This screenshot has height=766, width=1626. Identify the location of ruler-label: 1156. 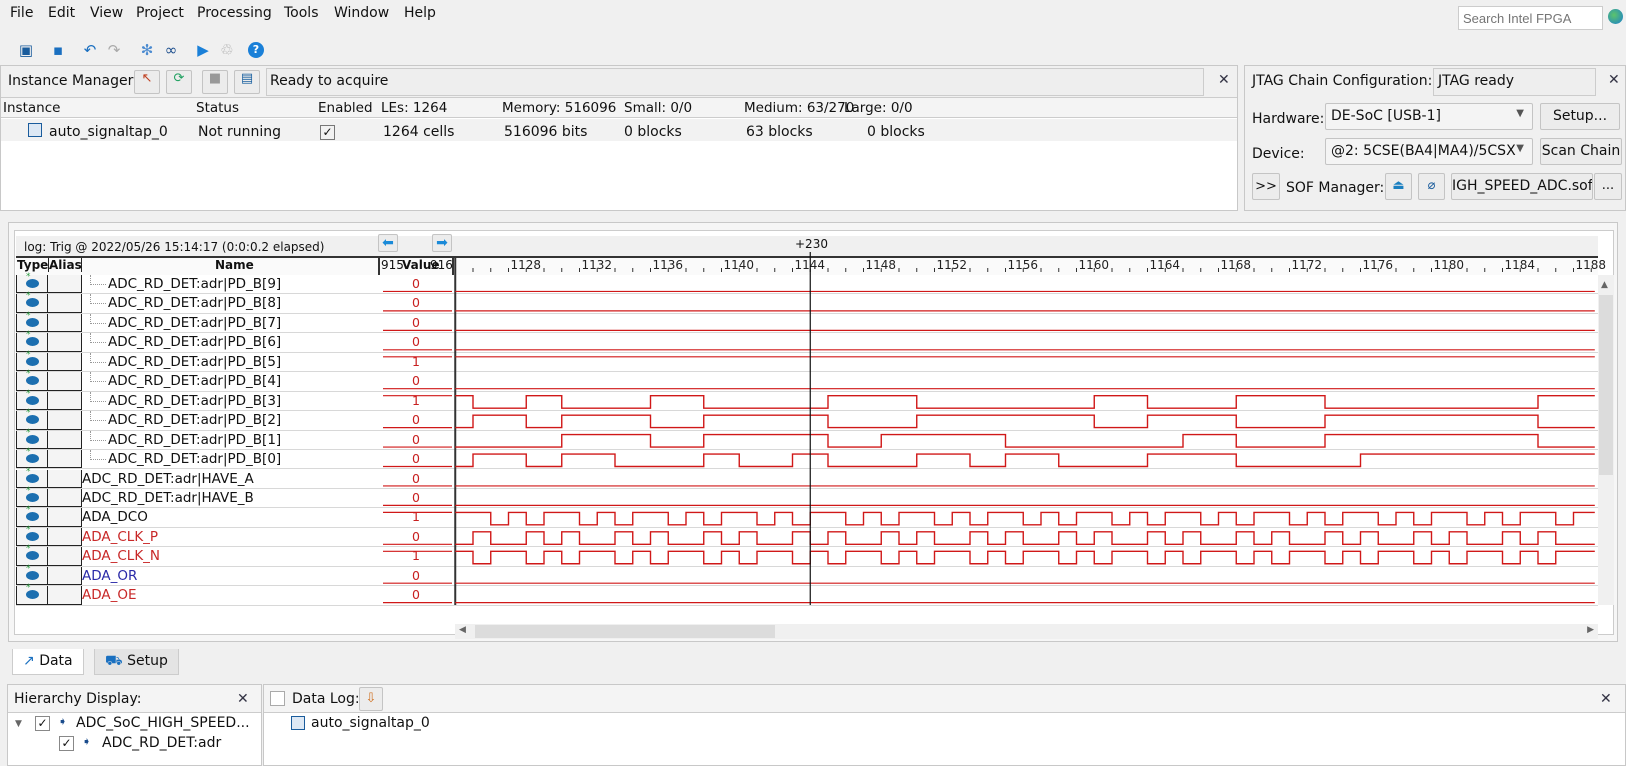
(1023, 265).